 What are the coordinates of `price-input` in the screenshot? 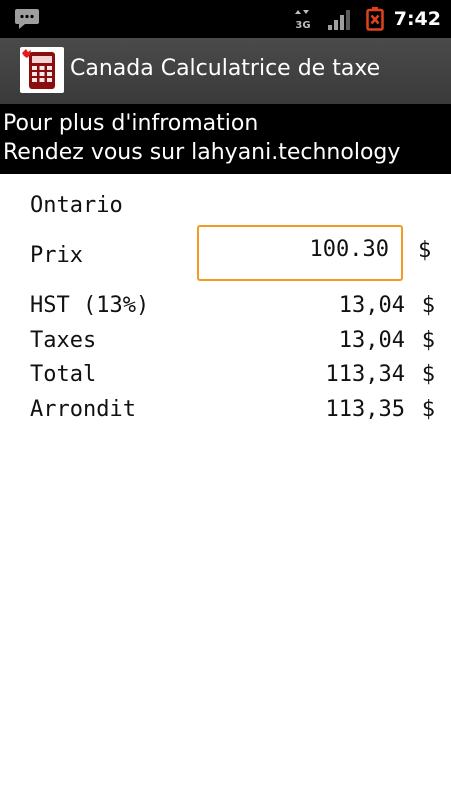 It's located at (300, 253).